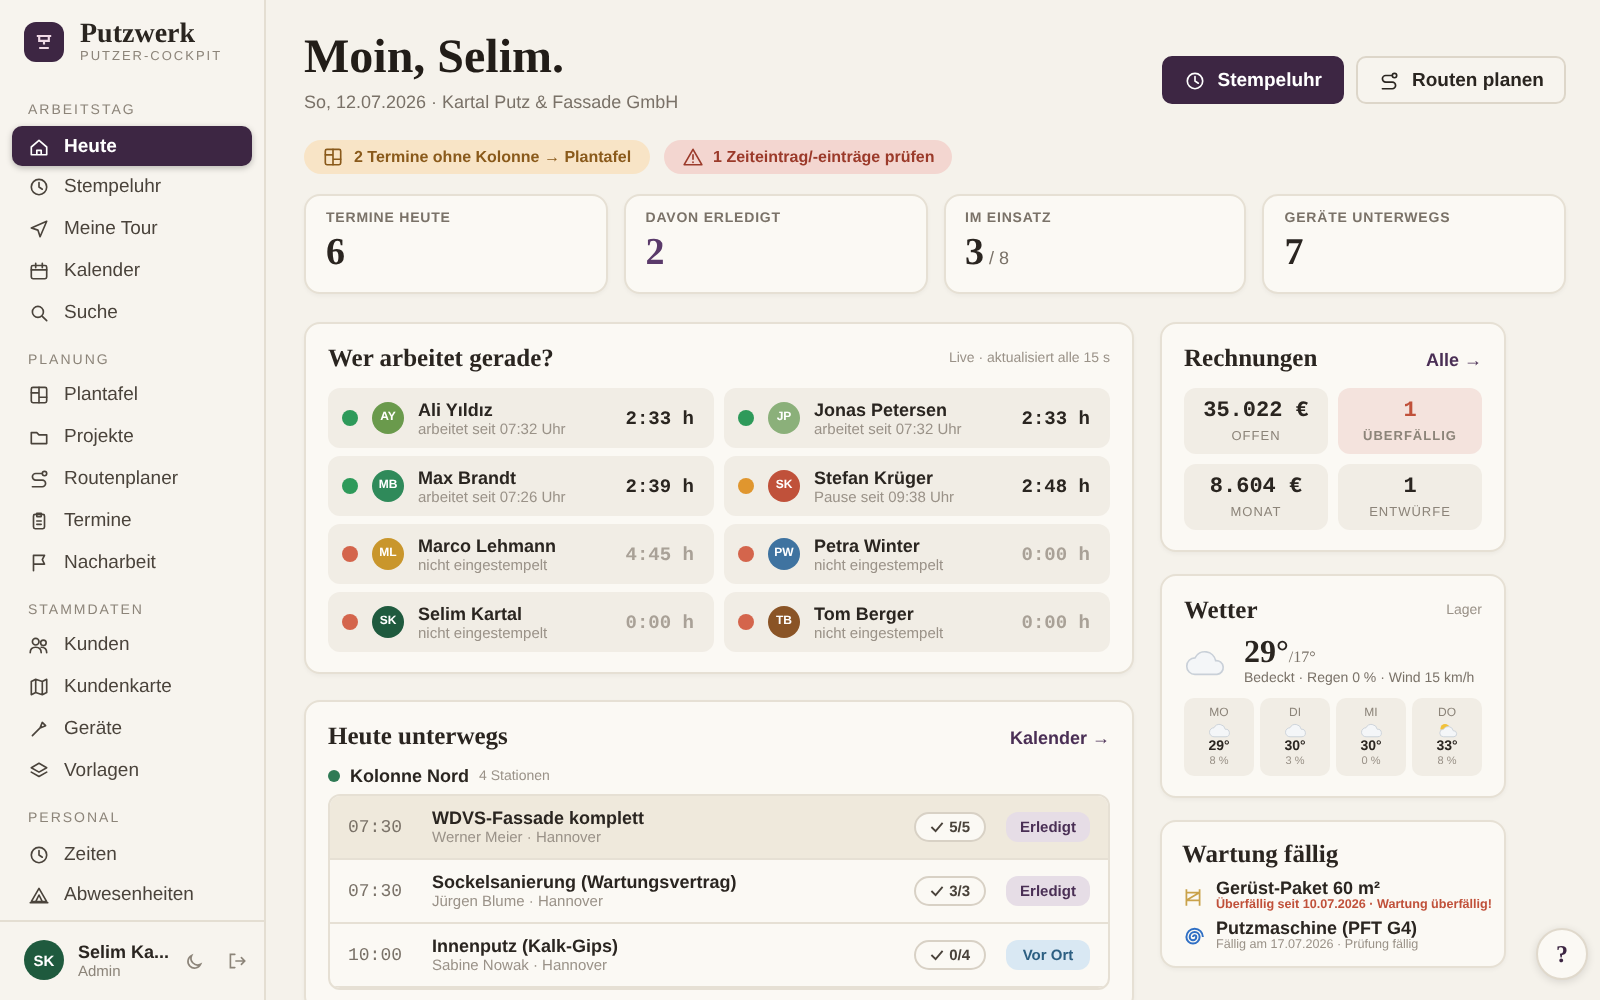 The height and width of the screenshot is (1000, 1600). Describe the element at coordinates (1193, 937) in the screenshot. I see `spiral-icon` at that location.